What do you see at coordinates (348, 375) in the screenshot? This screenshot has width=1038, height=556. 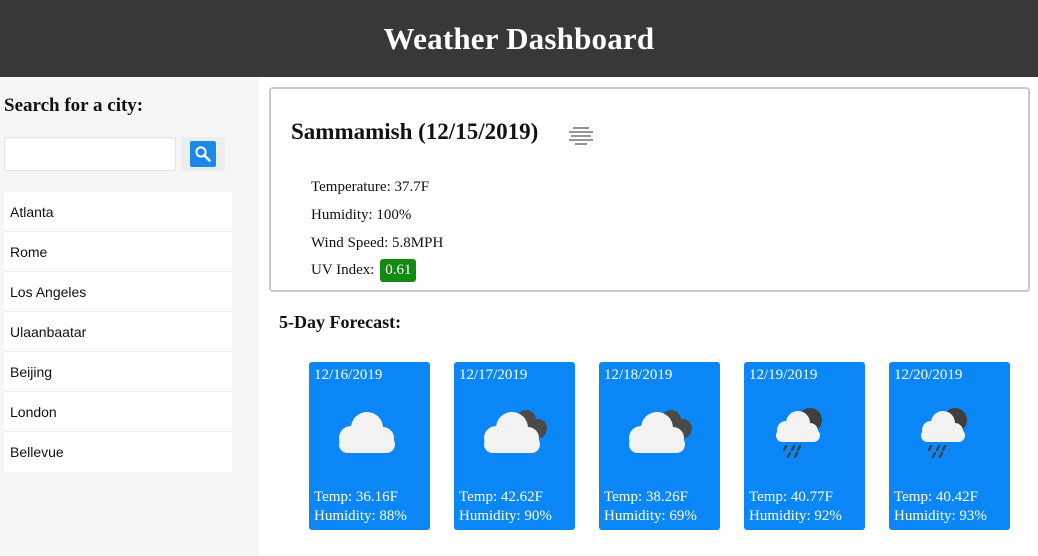 I see `forecast-date: 12/16/2019` at bounding box center [348, 375].